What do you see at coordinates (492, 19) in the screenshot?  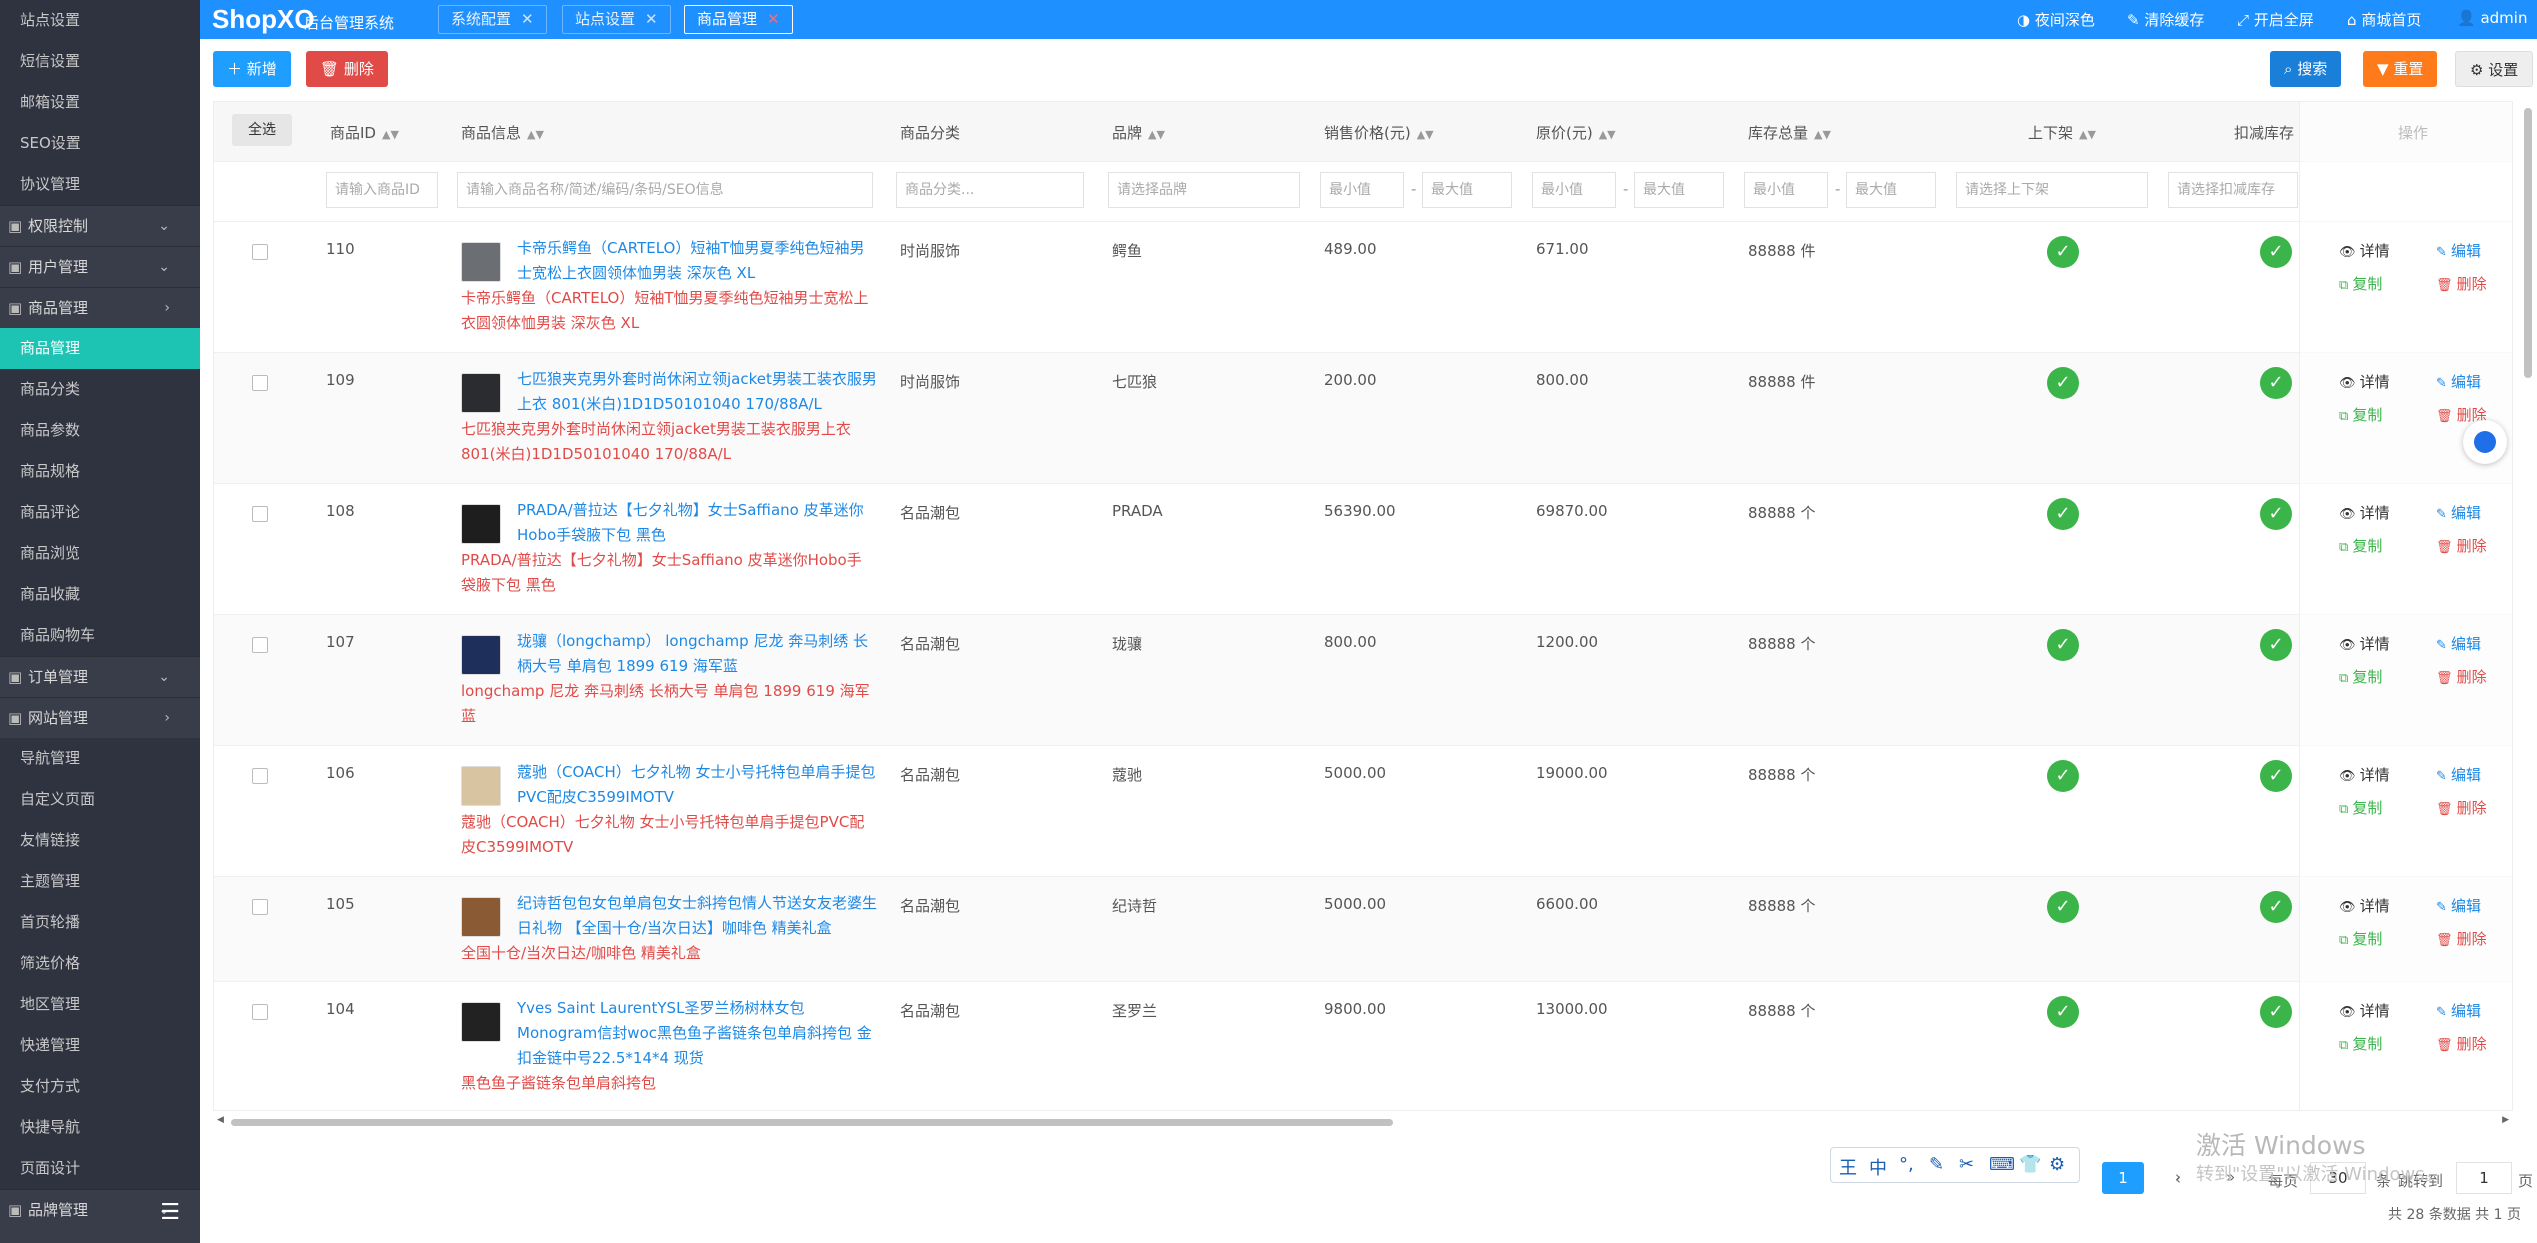 I see `tab-system-config: 系统配置 ✕` at bounding box center [492, 19].